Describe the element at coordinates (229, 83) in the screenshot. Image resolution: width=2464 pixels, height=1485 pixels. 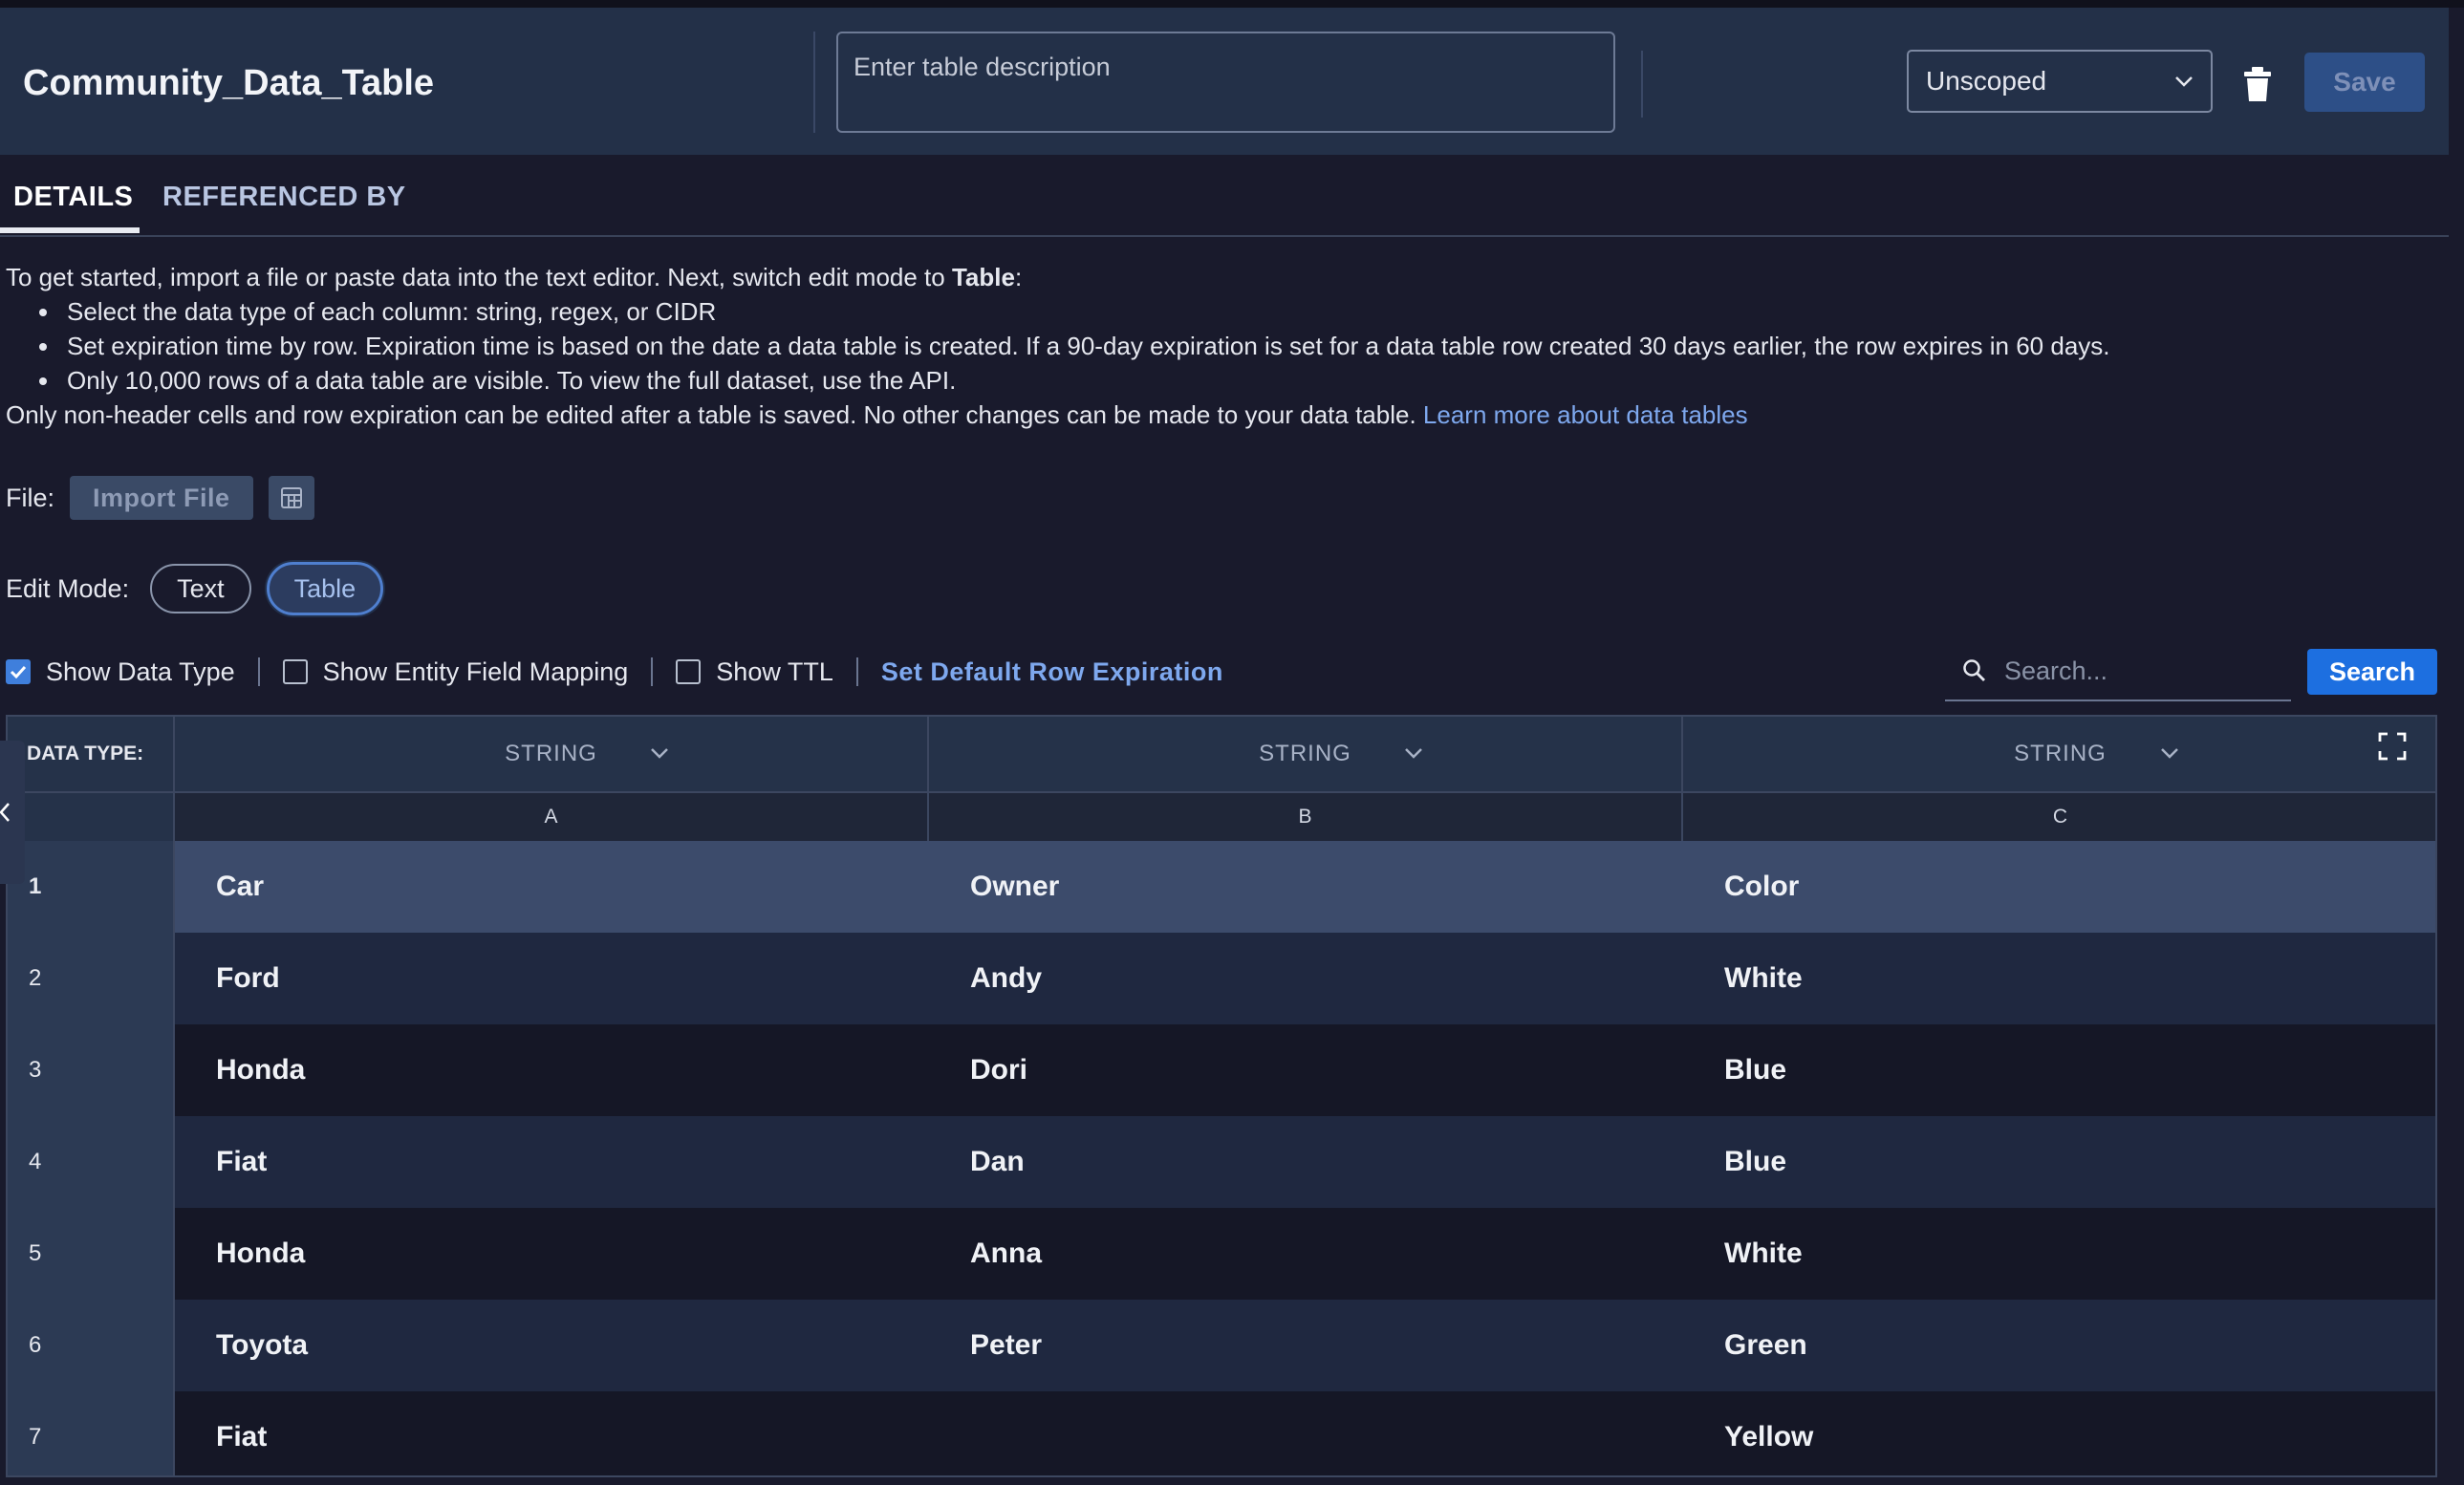
I see `table-title: Community_Data_Table` at that location.